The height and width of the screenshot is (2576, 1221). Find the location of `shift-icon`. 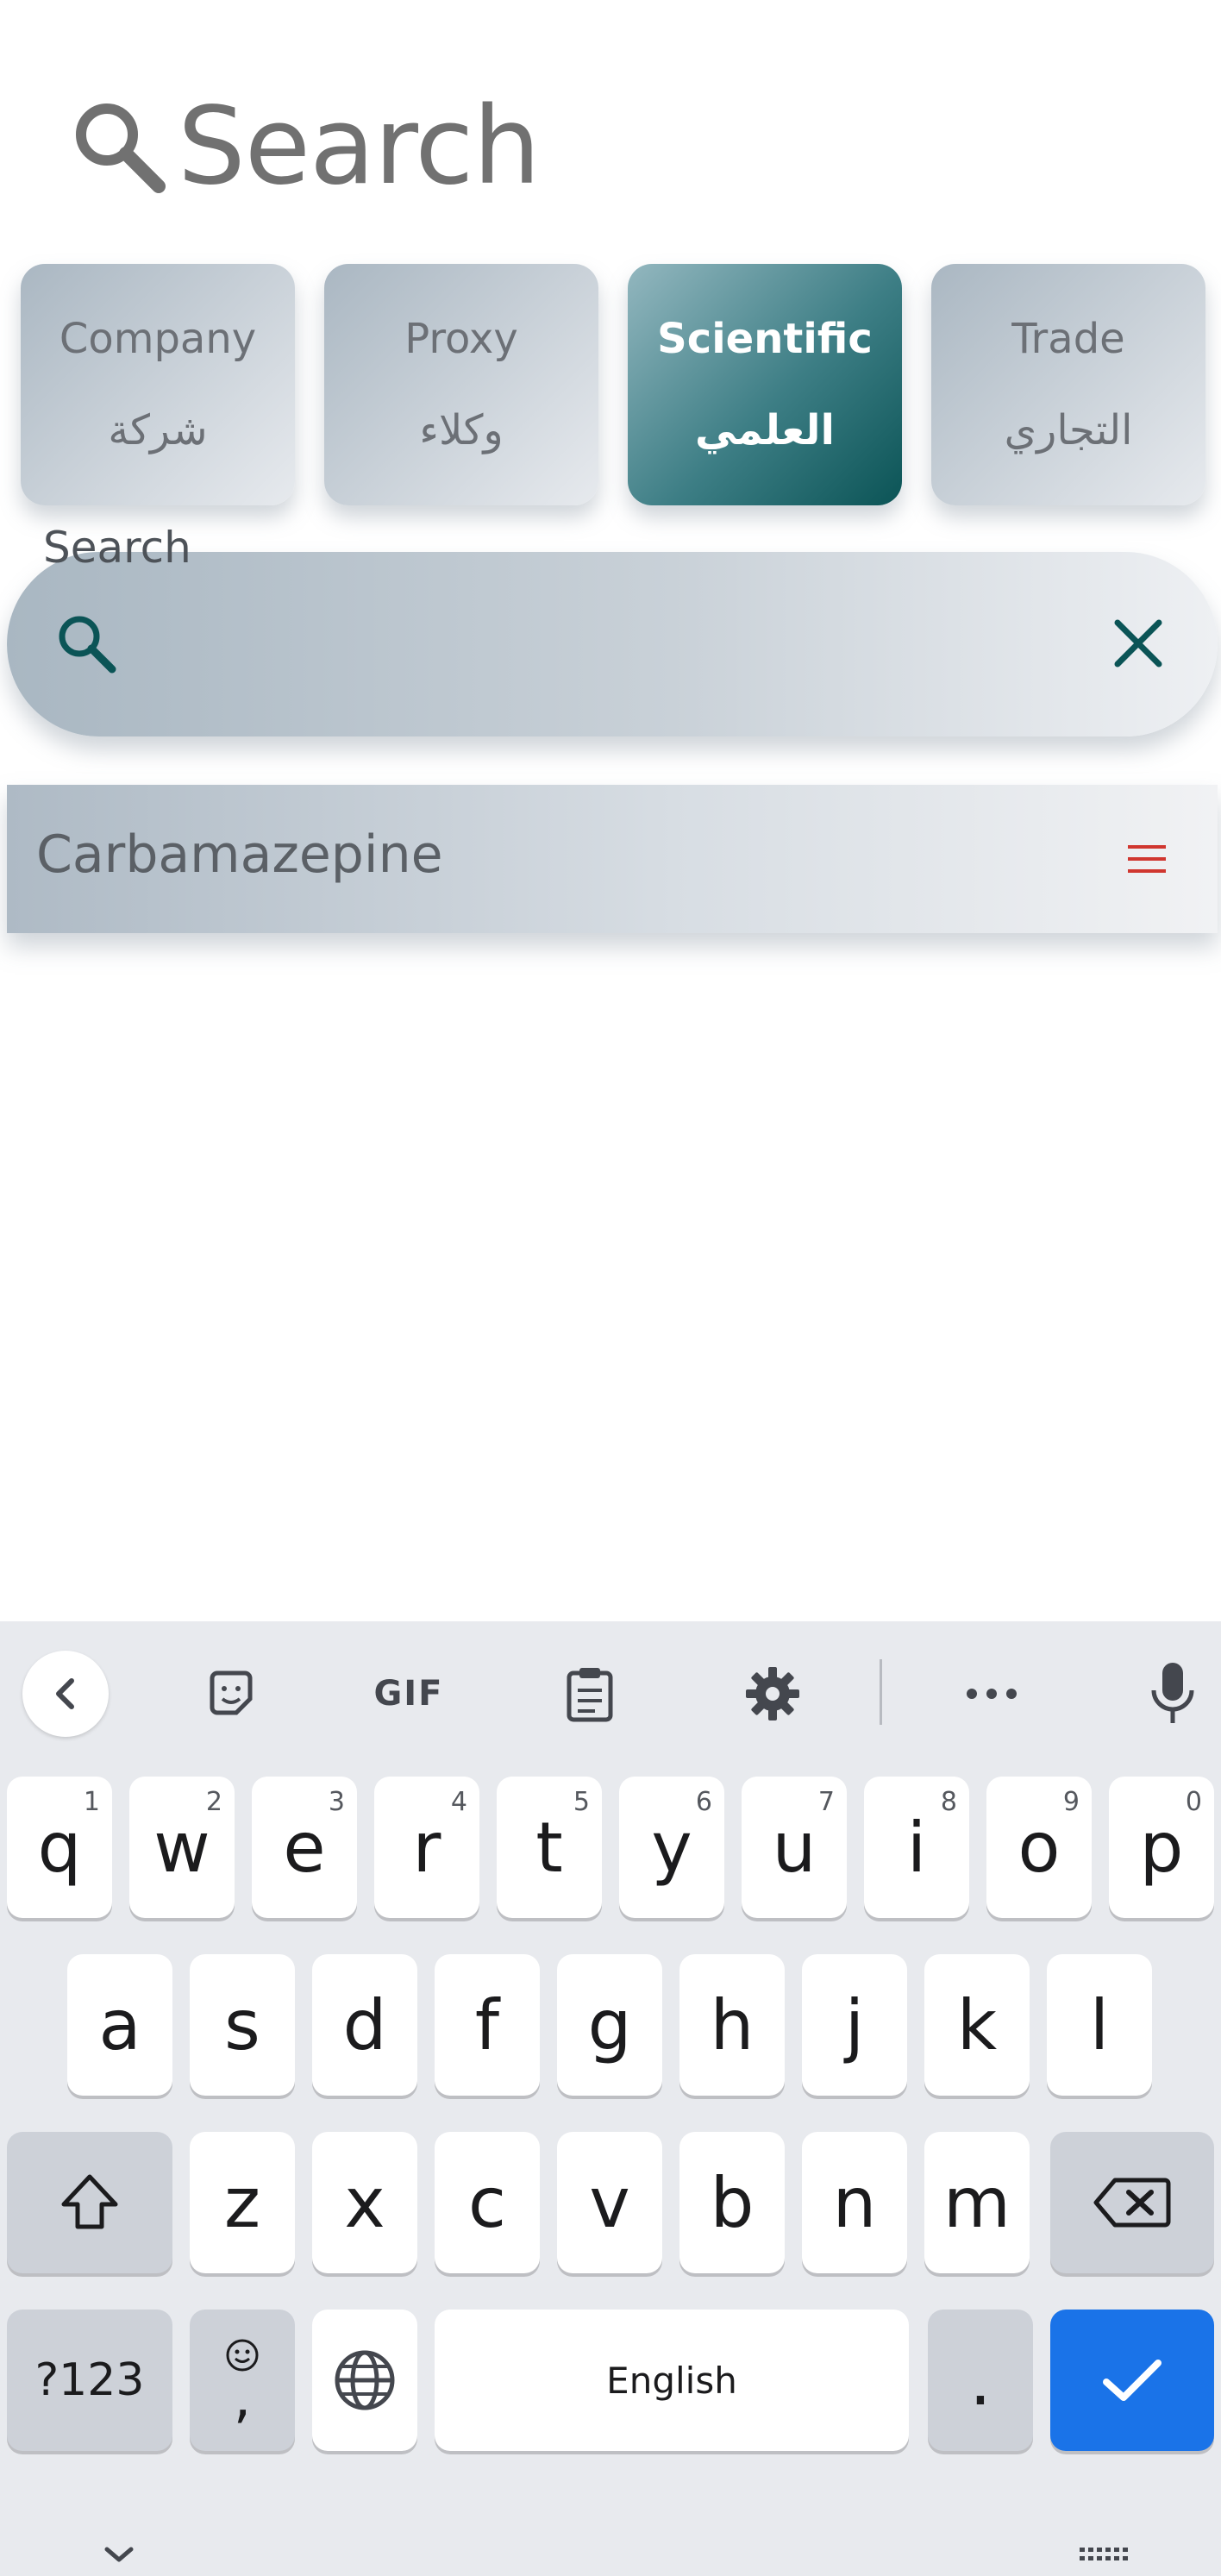

shift-icon is located at coordinates (90, 2201).